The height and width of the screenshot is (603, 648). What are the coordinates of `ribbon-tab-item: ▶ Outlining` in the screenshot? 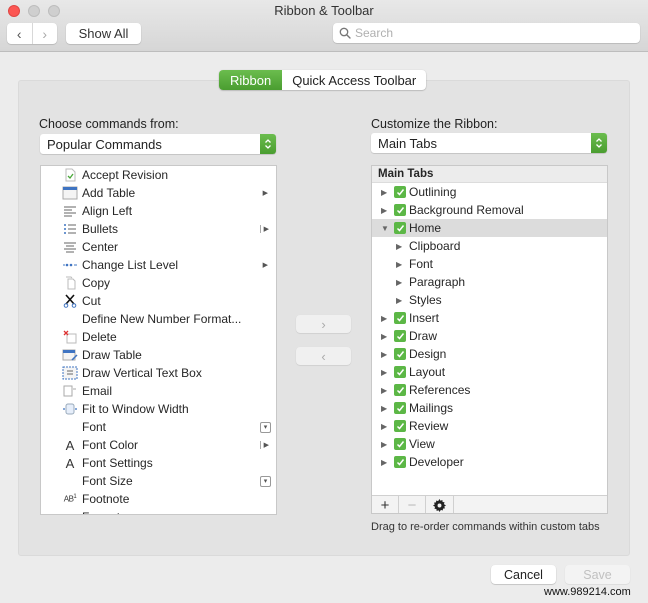 It's located at (489, 192).